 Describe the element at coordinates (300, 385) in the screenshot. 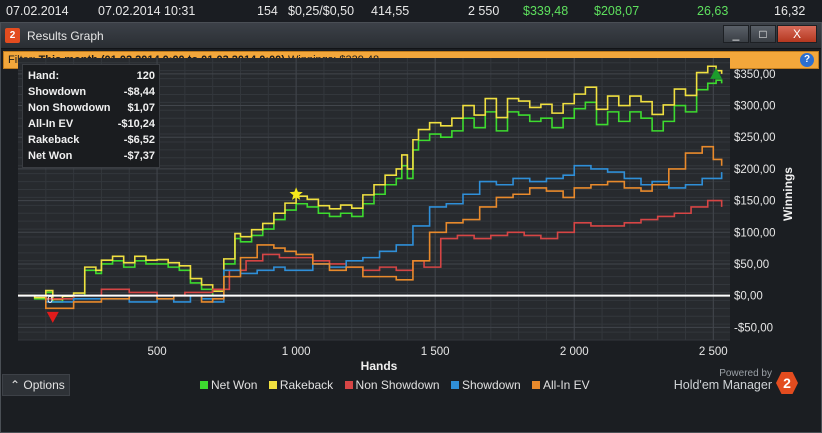

I see `legend-rakeback: Rakeback` at that location.